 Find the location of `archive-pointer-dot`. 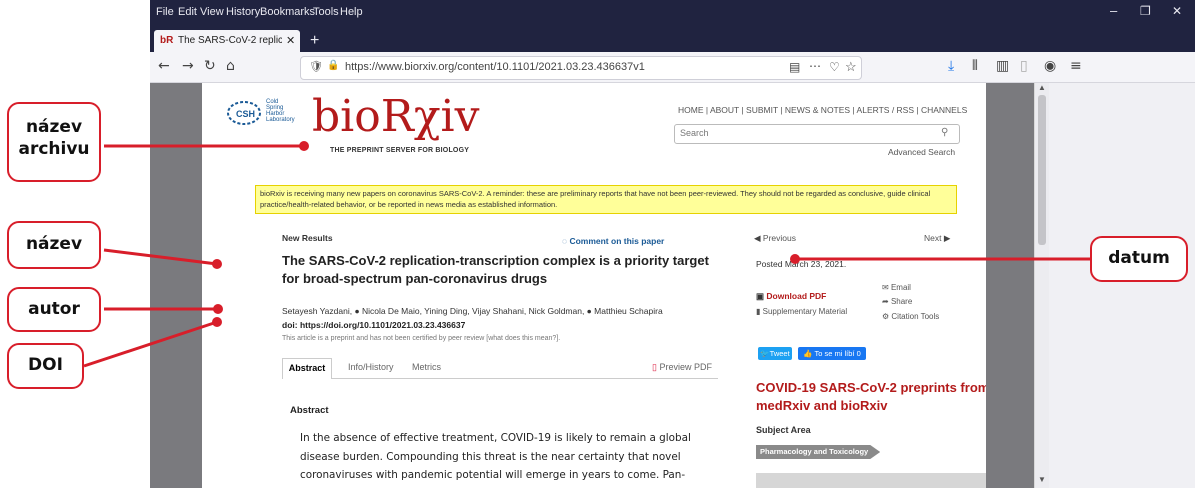

archive-pointer-dot is located at coordinates (304, 146).